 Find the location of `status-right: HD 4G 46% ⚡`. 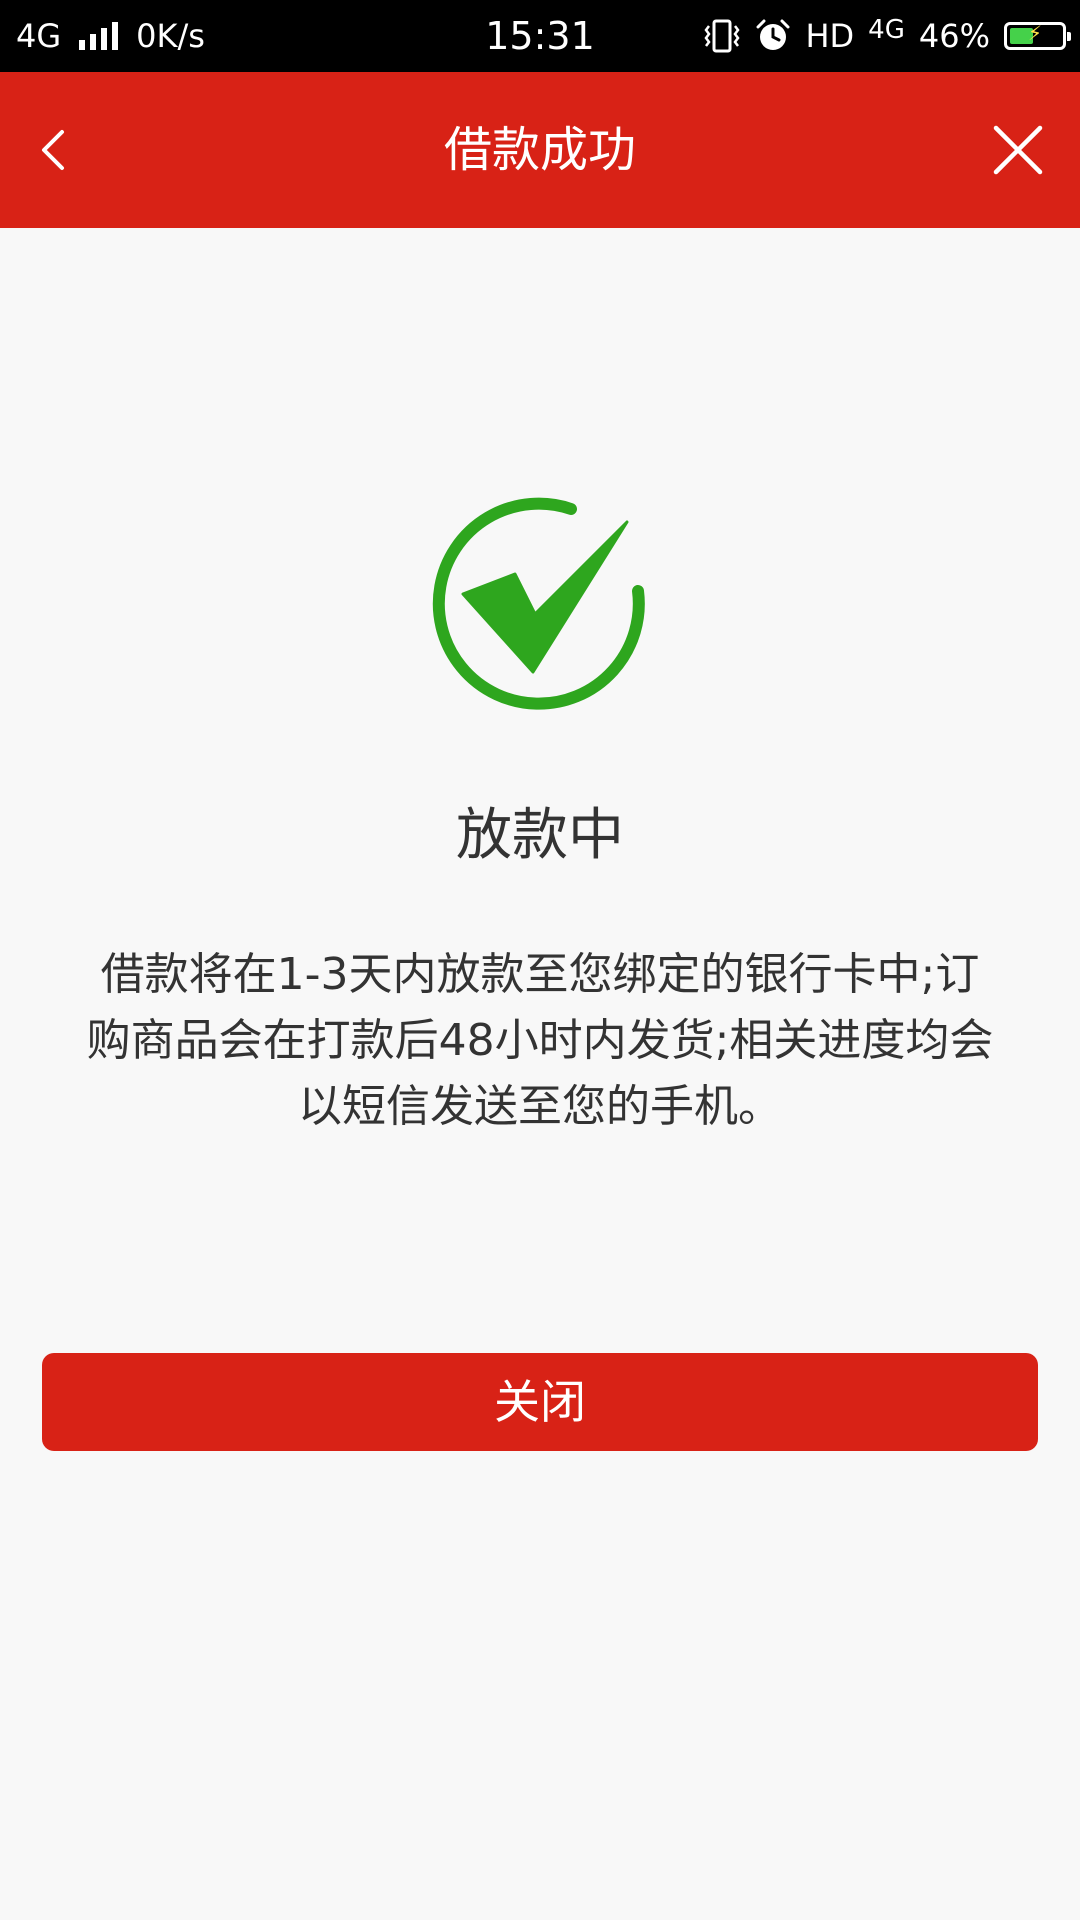

status-right: HD 4G 46% ⚡ is located at coordinates (887, 36).